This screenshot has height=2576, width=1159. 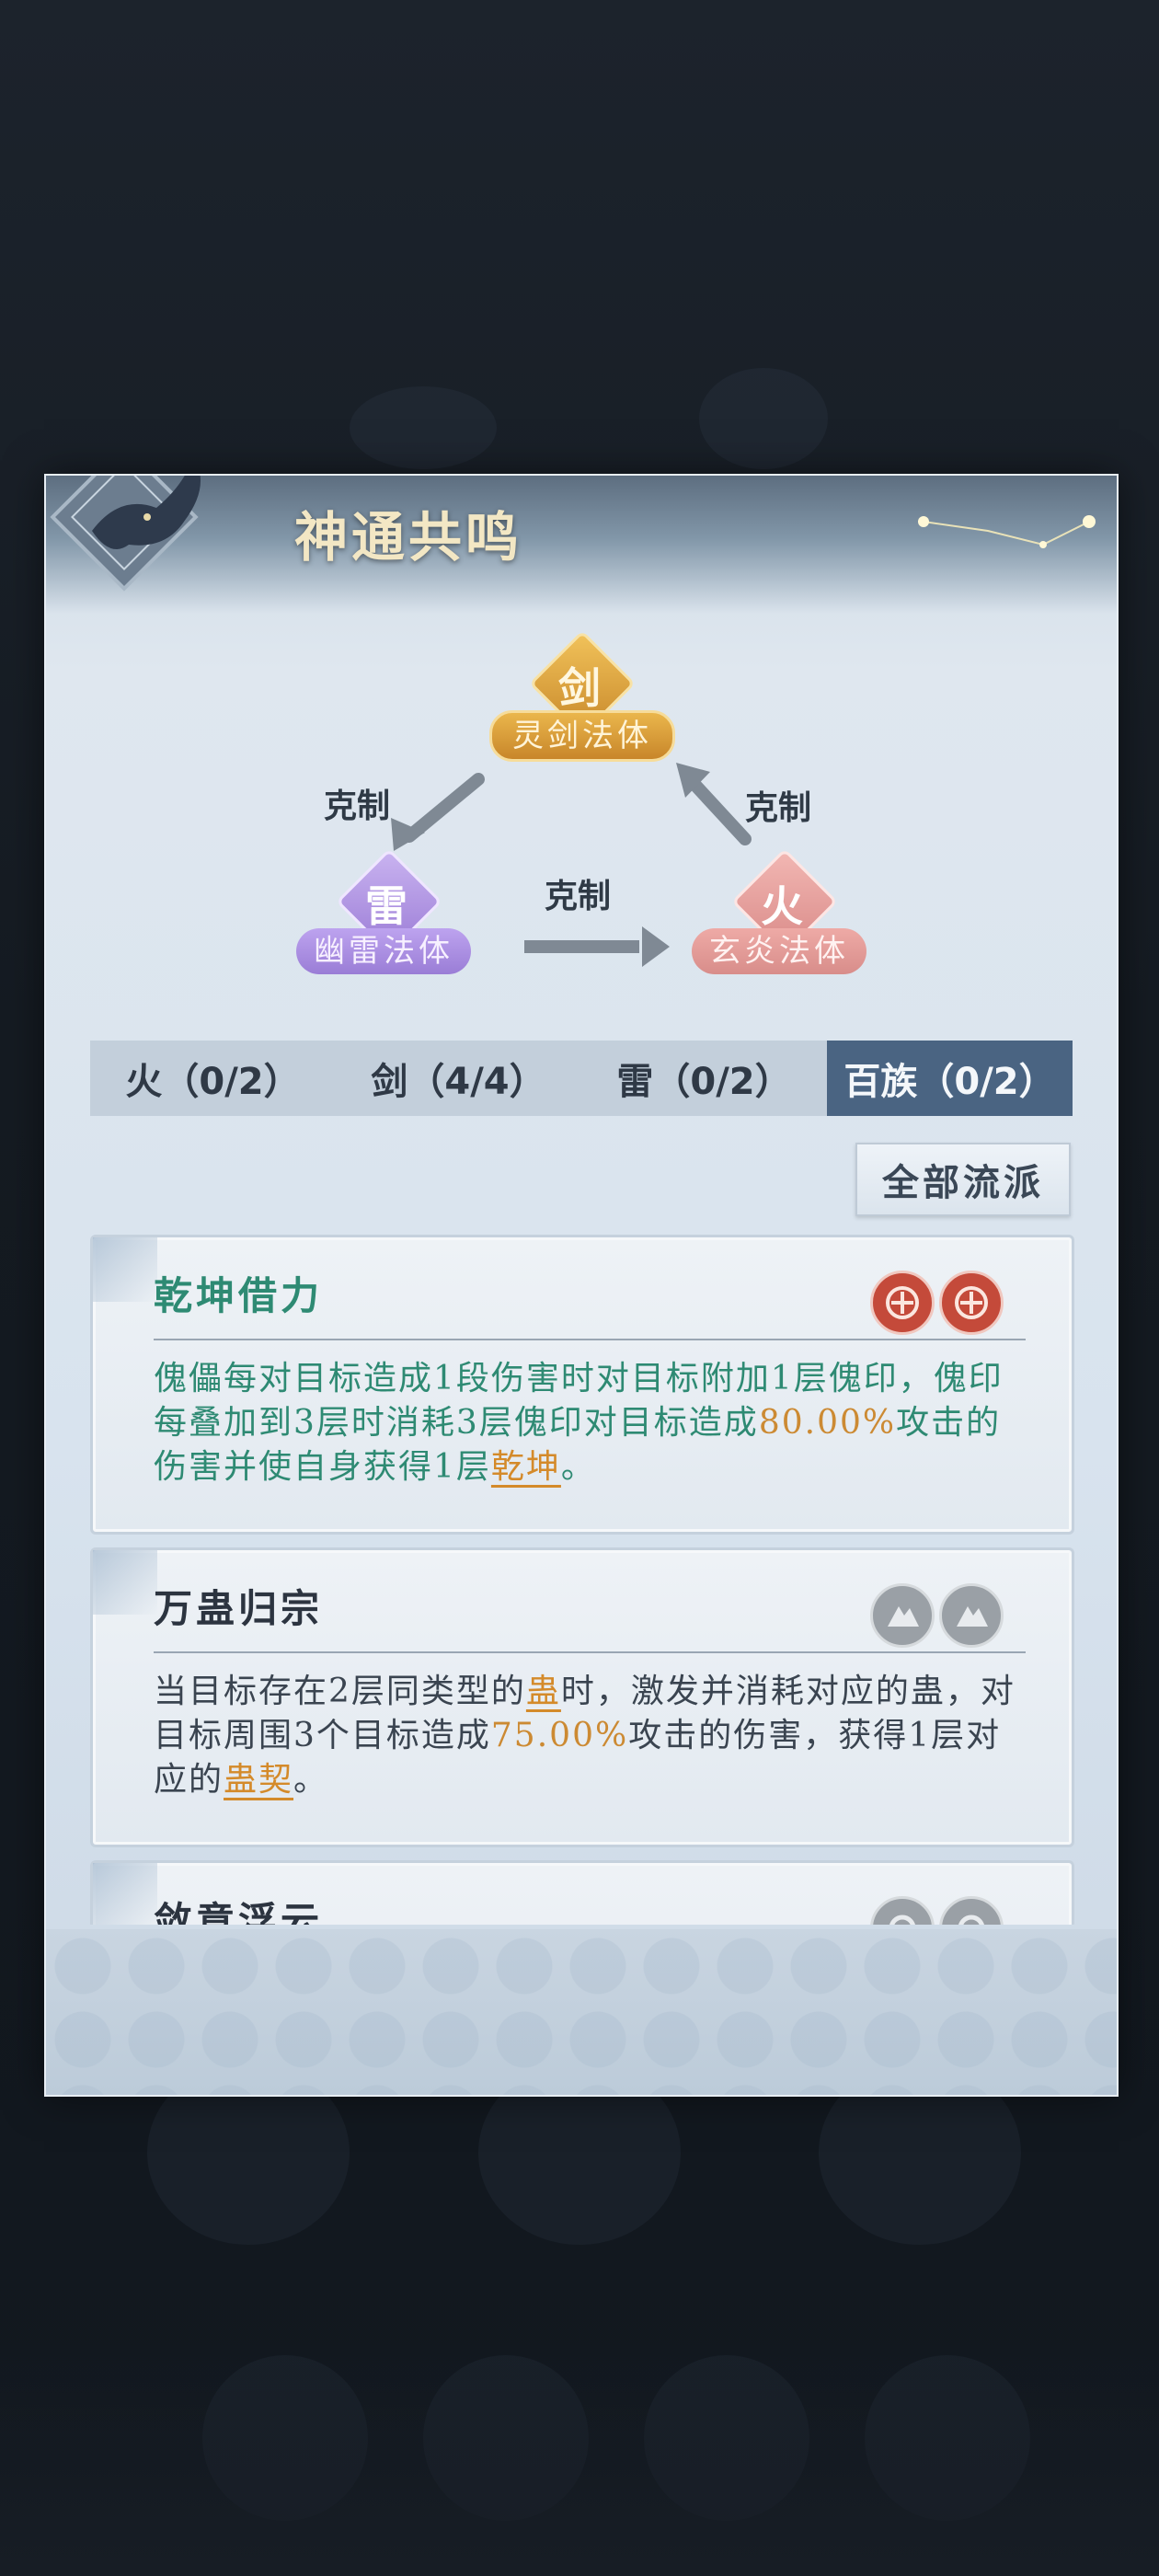 I want to click on school-tabs: 火（0/2） 剑（4/4） 雷（0/2） 百族（0/2）, so click(x=581, y=1078).